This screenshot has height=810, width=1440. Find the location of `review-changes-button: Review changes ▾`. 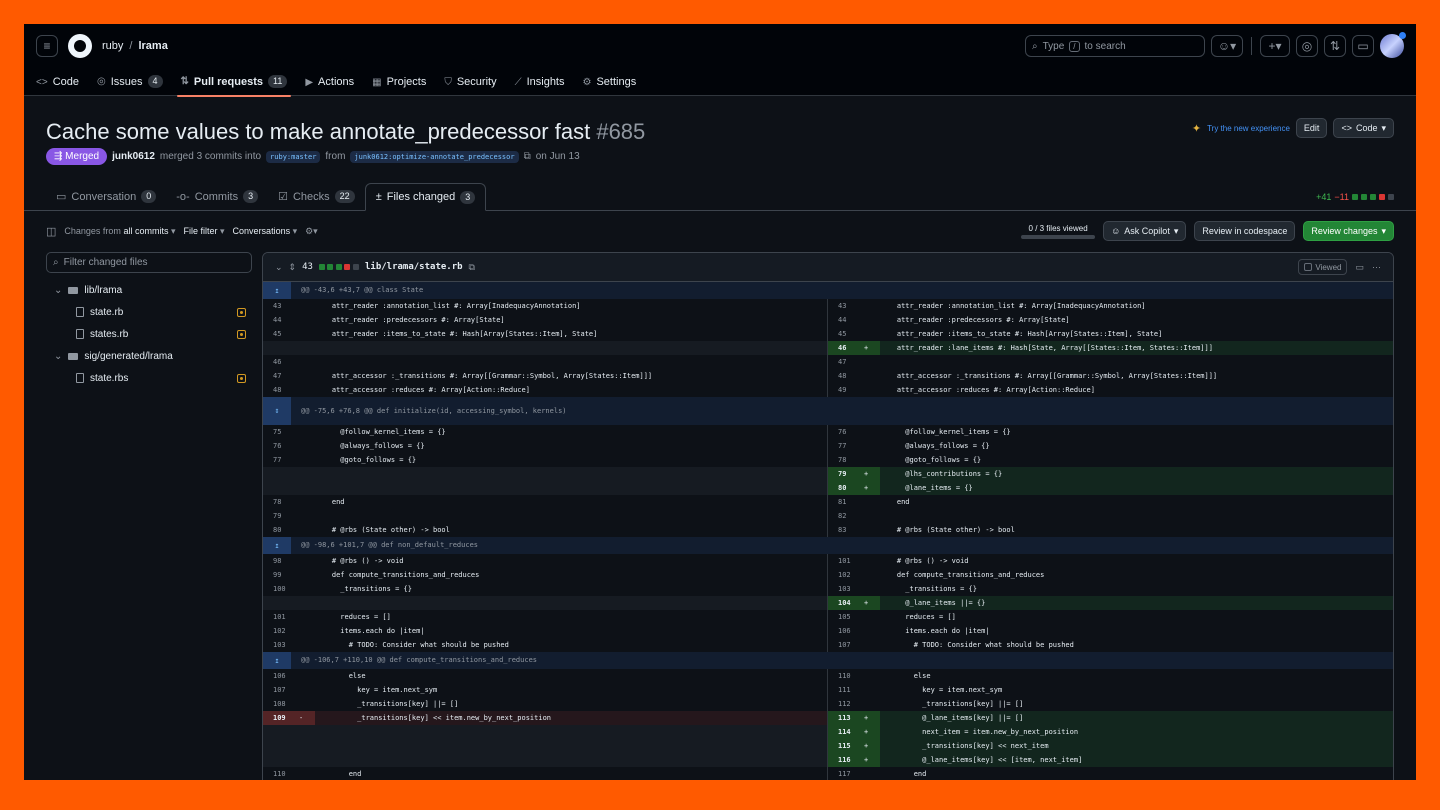

review-changes-button: Review changes ▾ is located at coordinates (1348, 231).